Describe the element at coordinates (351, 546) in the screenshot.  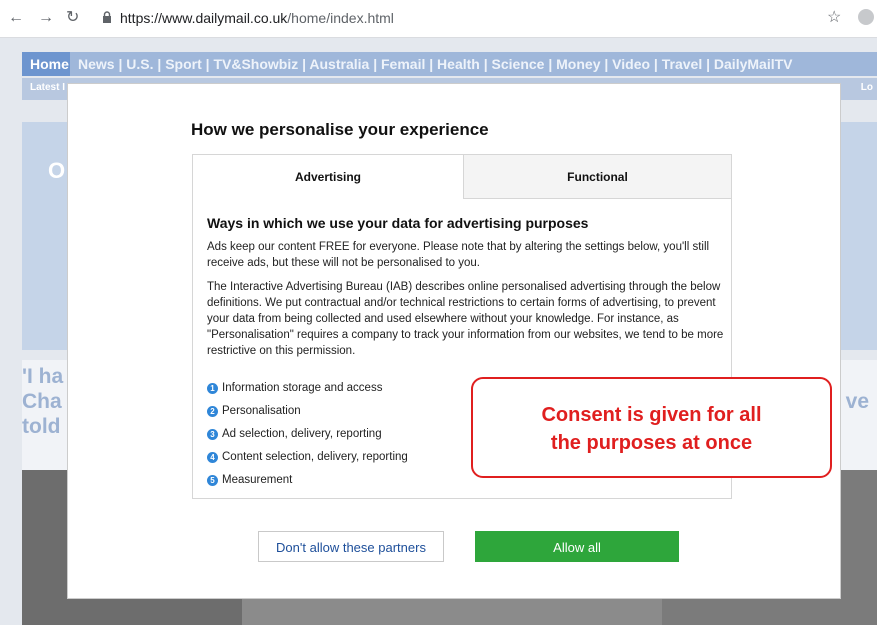
I see `dont-allow-partners-button: Don't allow these partners` at that location.